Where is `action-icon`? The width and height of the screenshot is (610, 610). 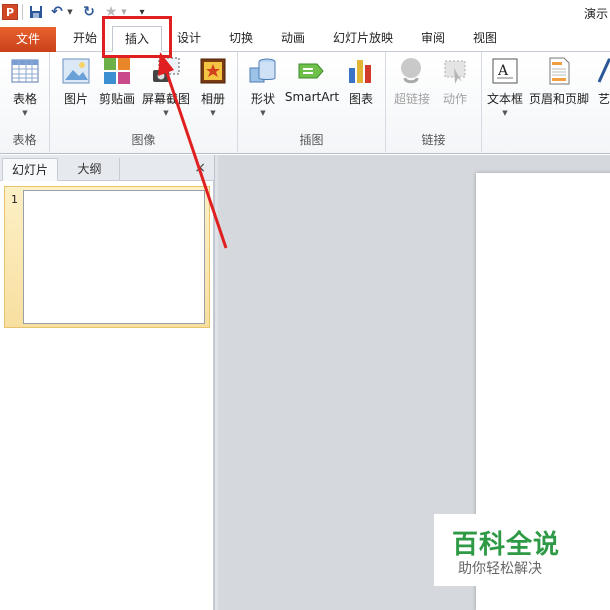
action-icon is located at coordinates (455, 71).